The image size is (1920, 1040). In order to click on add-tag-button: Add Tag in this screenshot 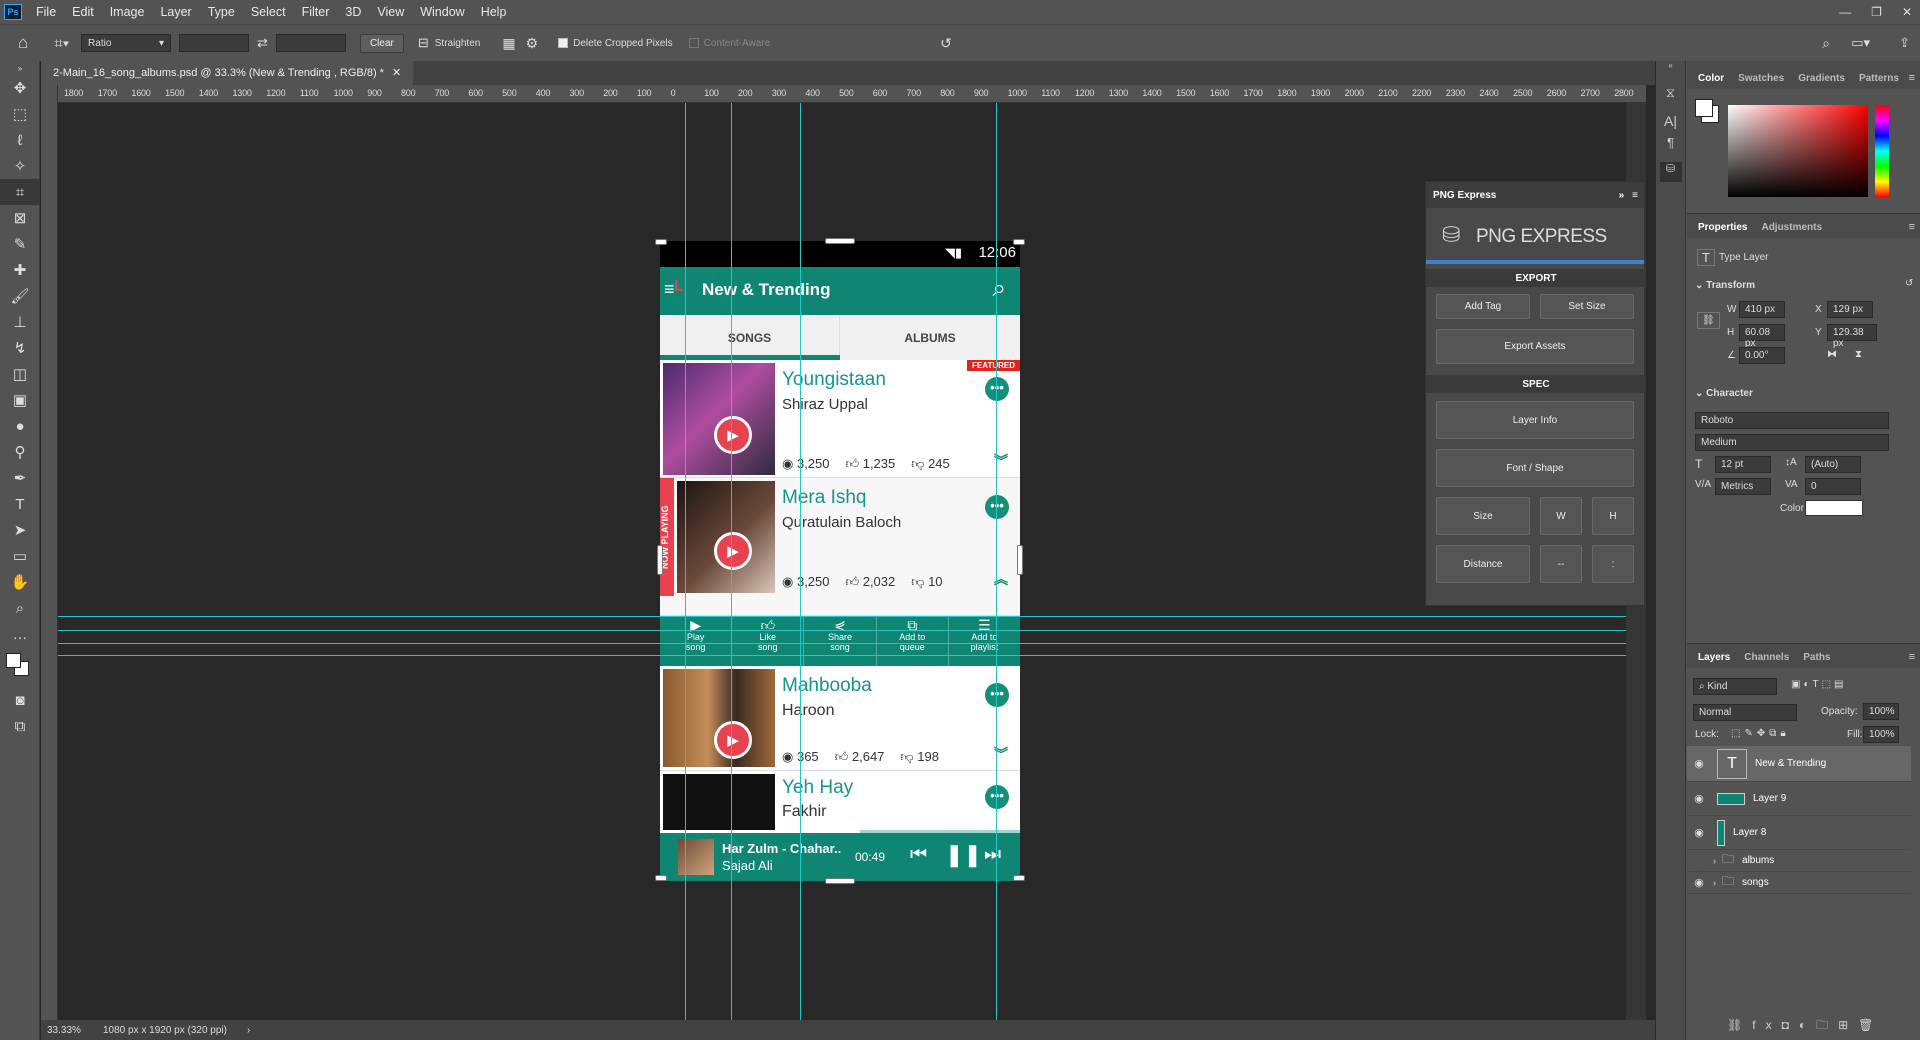, I will do `click(1483, 306)`.